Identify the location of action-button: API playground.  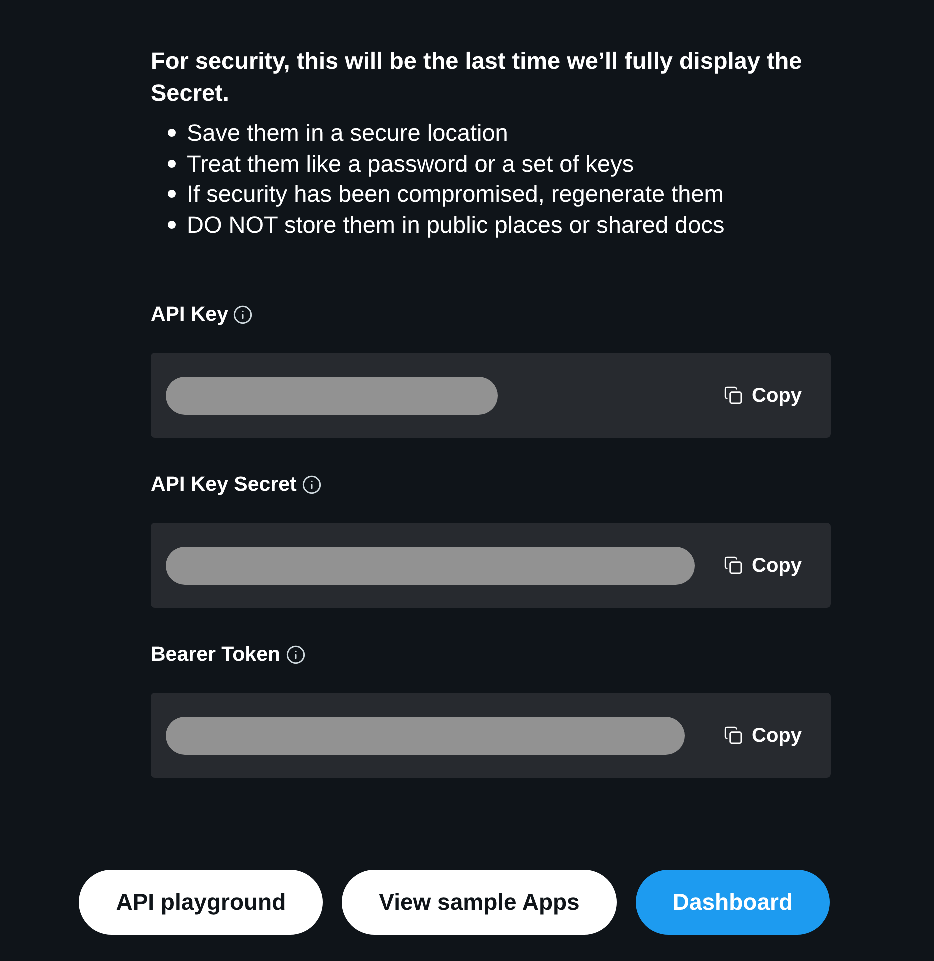
(201, 902).